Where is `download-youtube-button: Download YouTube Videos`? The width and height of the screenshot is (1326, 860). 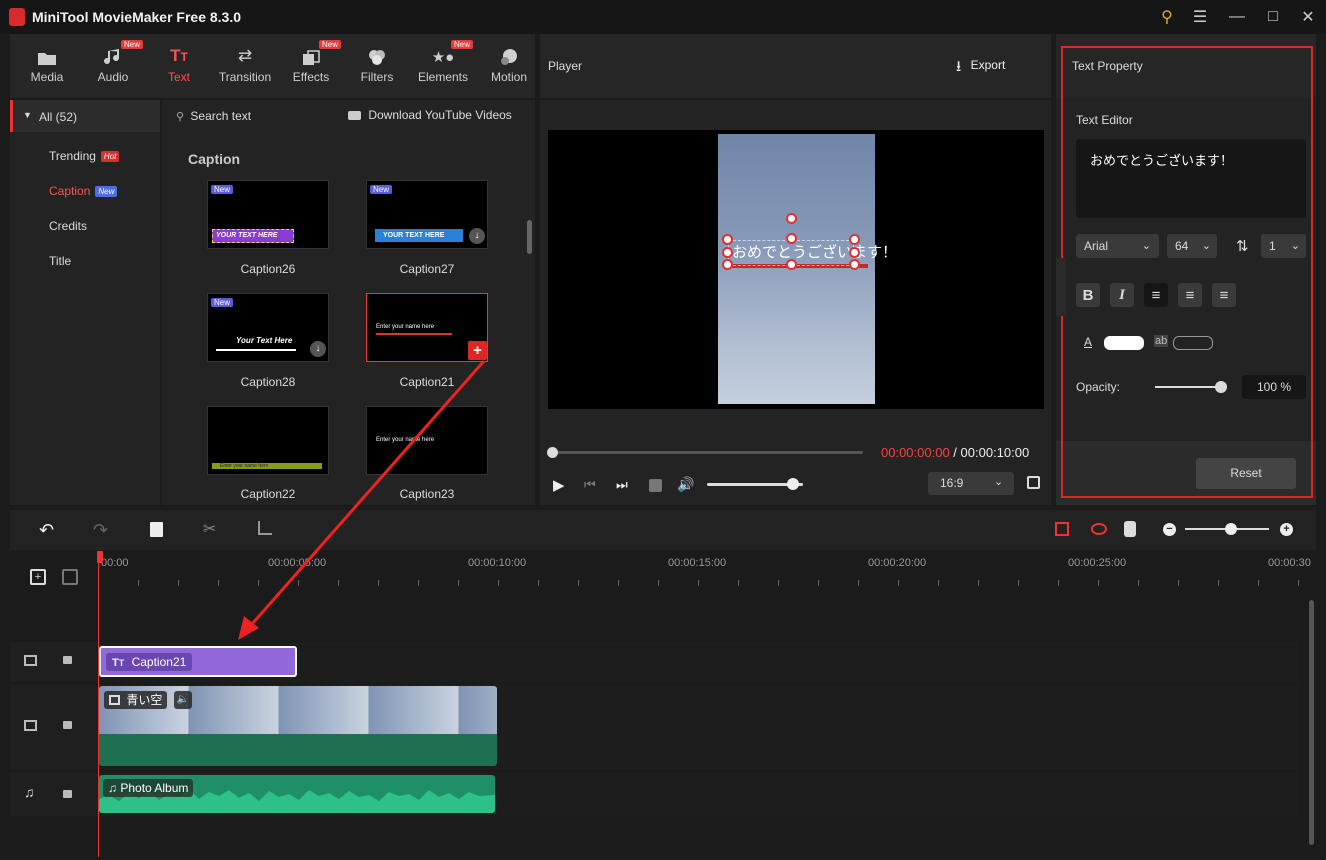
download-youtube-button: Download YouTube Videos is located at coordinates (438, 116).